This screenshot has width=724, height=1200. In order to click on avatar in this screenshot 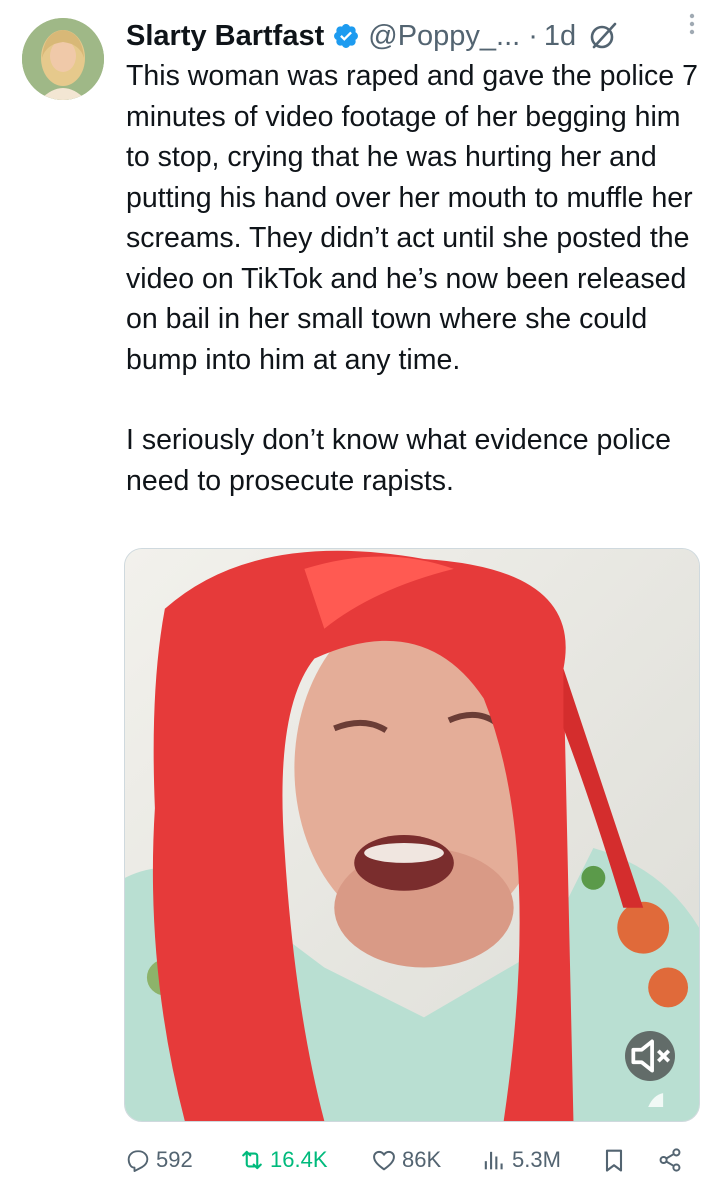, I will do `click(63, 59)`.